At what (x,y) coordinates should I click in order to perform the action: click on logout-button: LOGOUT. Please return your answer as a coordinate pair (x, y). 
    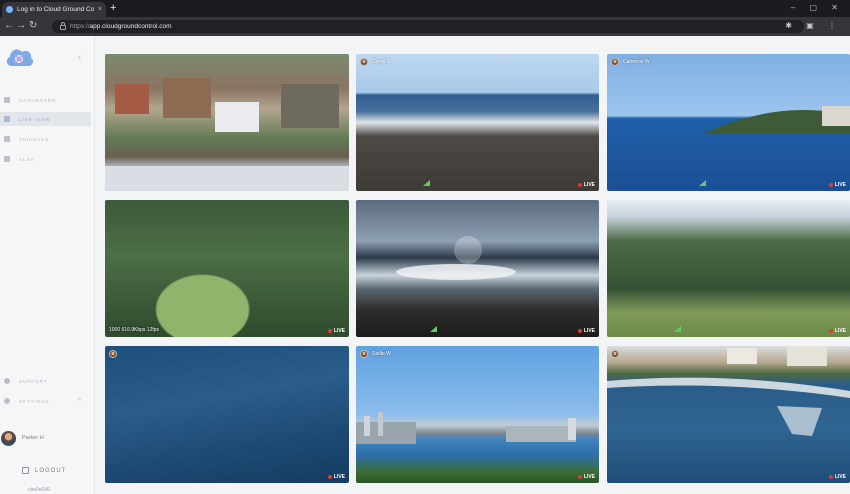
    Looking at the image, I should click on (44, 470).